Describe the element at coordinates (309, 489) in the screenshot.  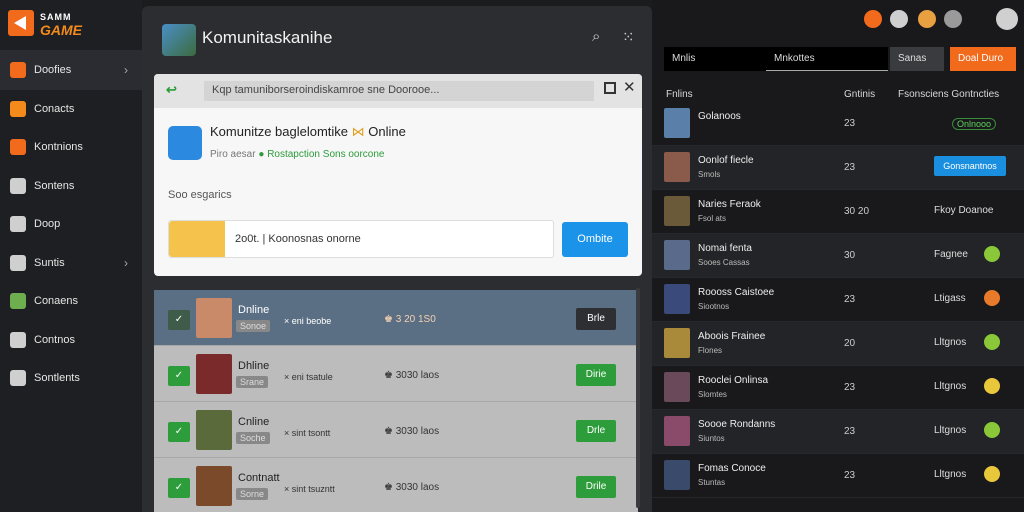
I see `member-meta: × sint tsuzntt` at that location.